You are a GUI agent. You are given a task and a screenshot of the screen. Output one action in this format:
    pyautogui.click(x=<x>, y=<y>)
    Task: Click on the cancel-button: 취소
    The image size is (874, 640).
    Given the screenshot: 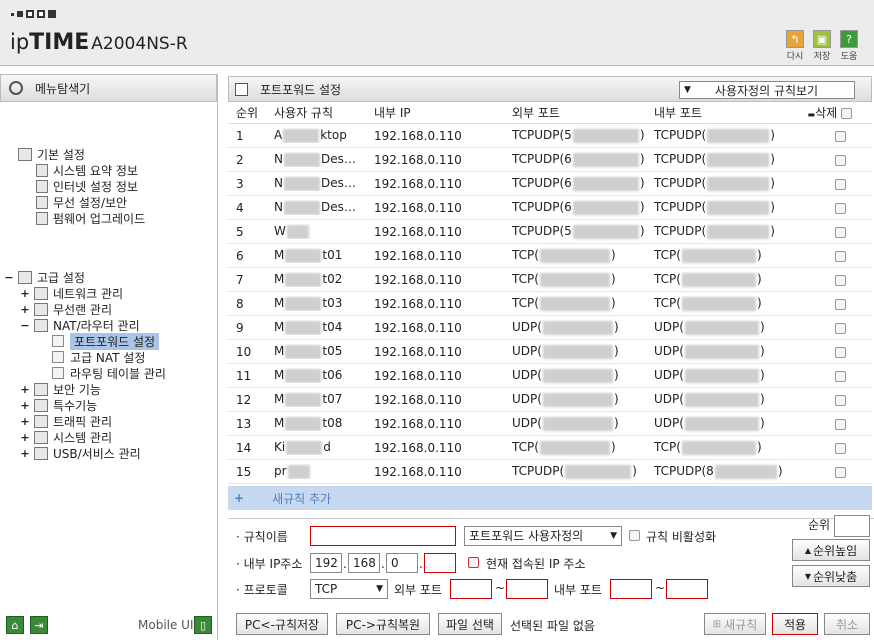 What is the action you would take?
    pyautogui.click(x=847, y=624)
    